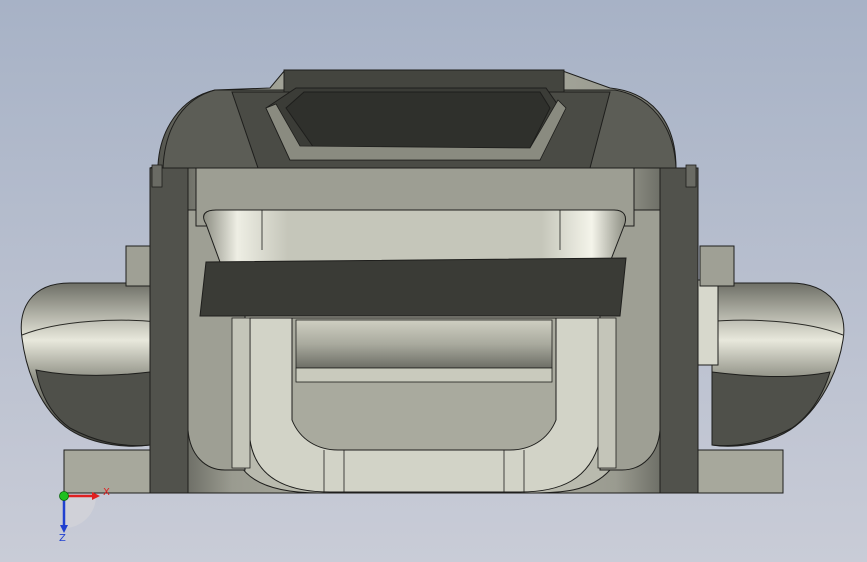 The image size is (867, 562). What do you see at coordinates (106, 492) in the screenshot?
I see `x-axis-label: X` at bounding box center [106, 492].